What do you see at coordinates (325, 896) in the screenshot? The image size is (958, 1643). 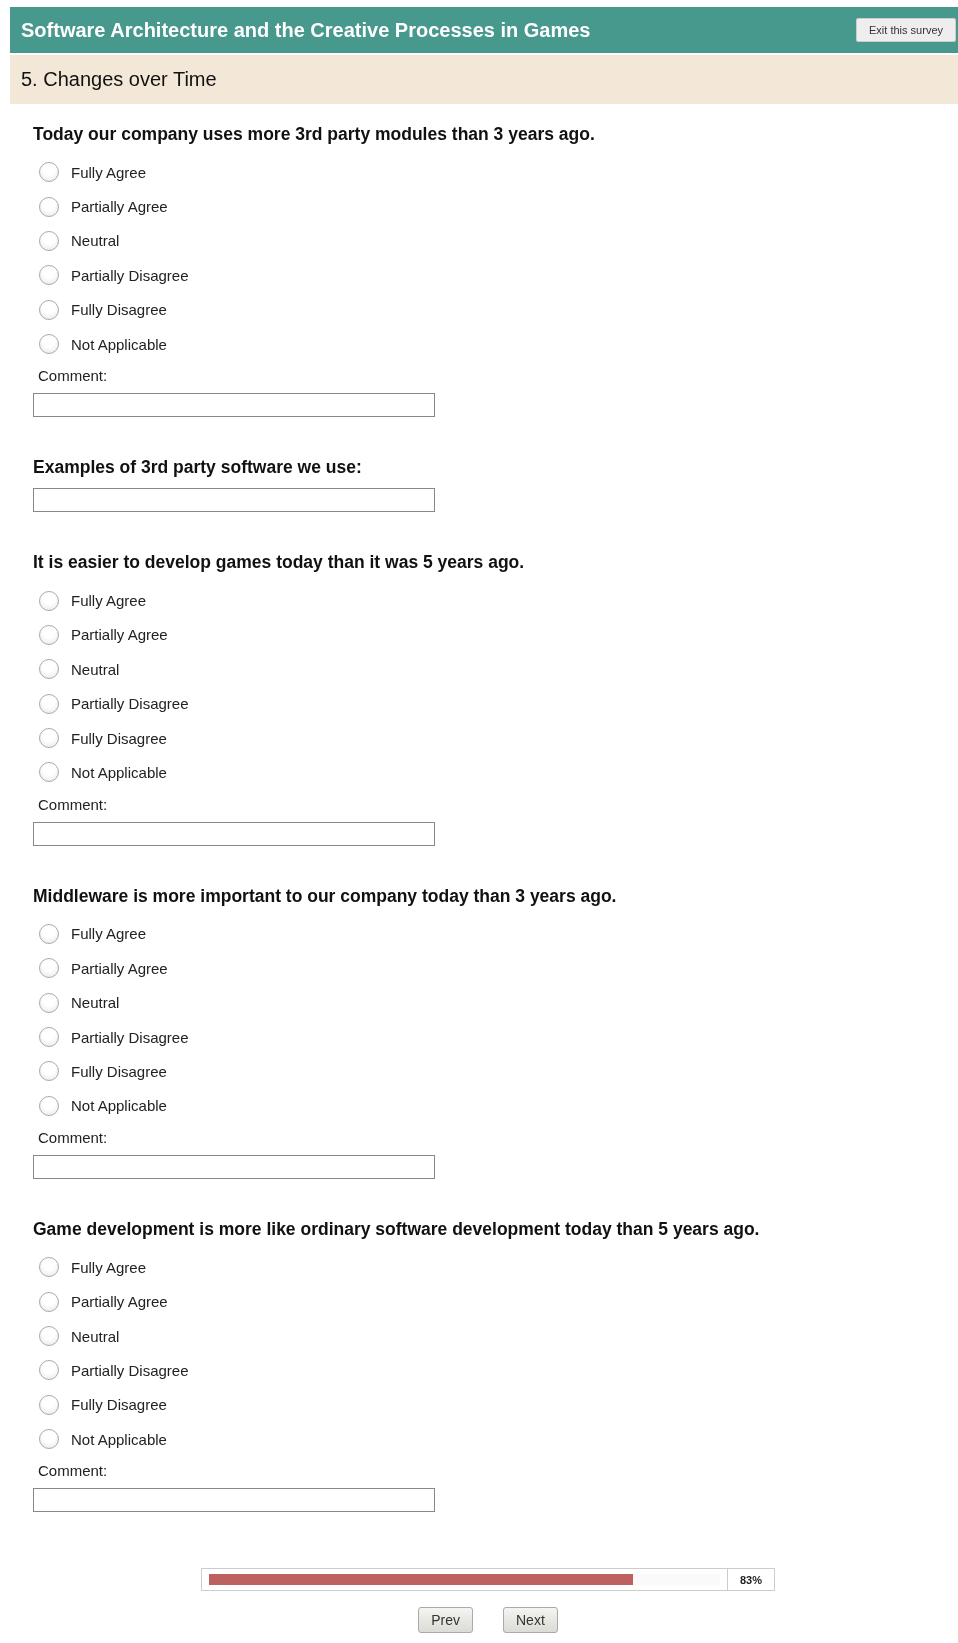 I see `question-title: Middleware is more important to our company today than 3 years ago.` at bounding box center [325, 896].